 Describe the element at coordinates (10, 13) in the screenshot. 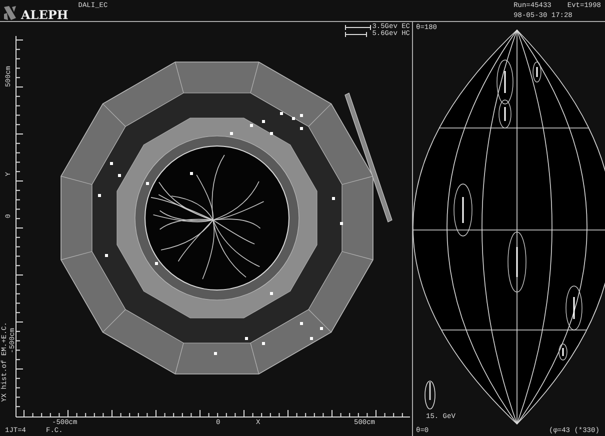

I see `logo-icon` at that location.